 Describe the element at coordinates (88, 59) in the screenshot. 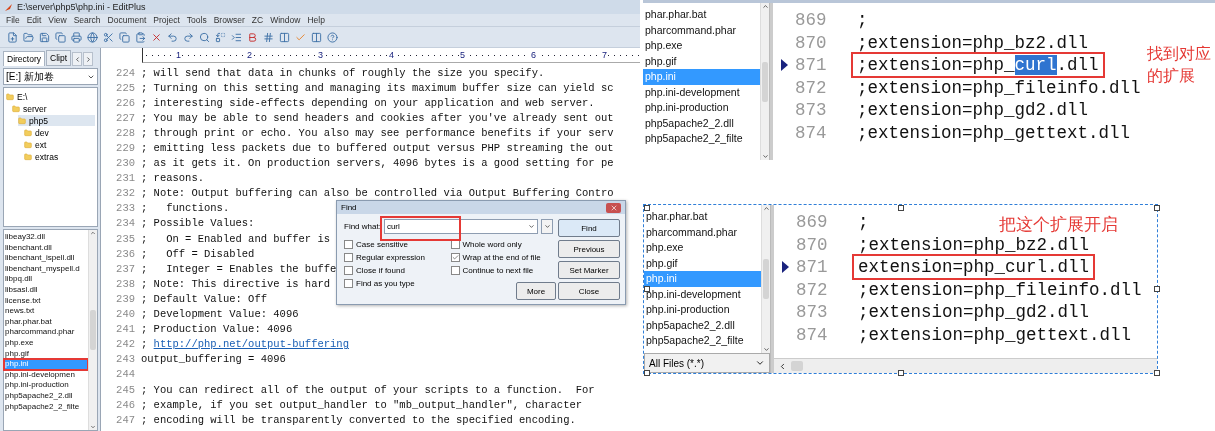

I see `scroll-right-icon` at that location.